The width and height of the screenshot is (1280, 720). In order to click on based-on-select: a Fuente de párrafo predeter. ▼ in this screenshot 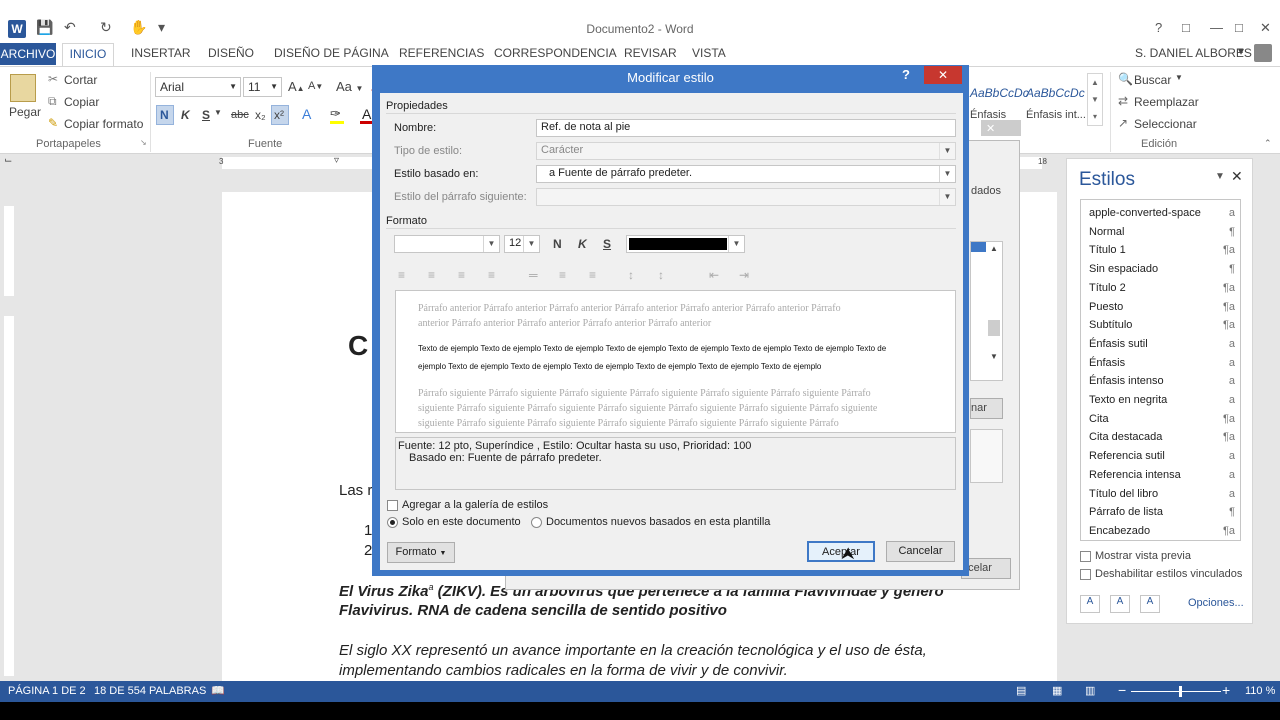, I will do `click(746, 174)`.